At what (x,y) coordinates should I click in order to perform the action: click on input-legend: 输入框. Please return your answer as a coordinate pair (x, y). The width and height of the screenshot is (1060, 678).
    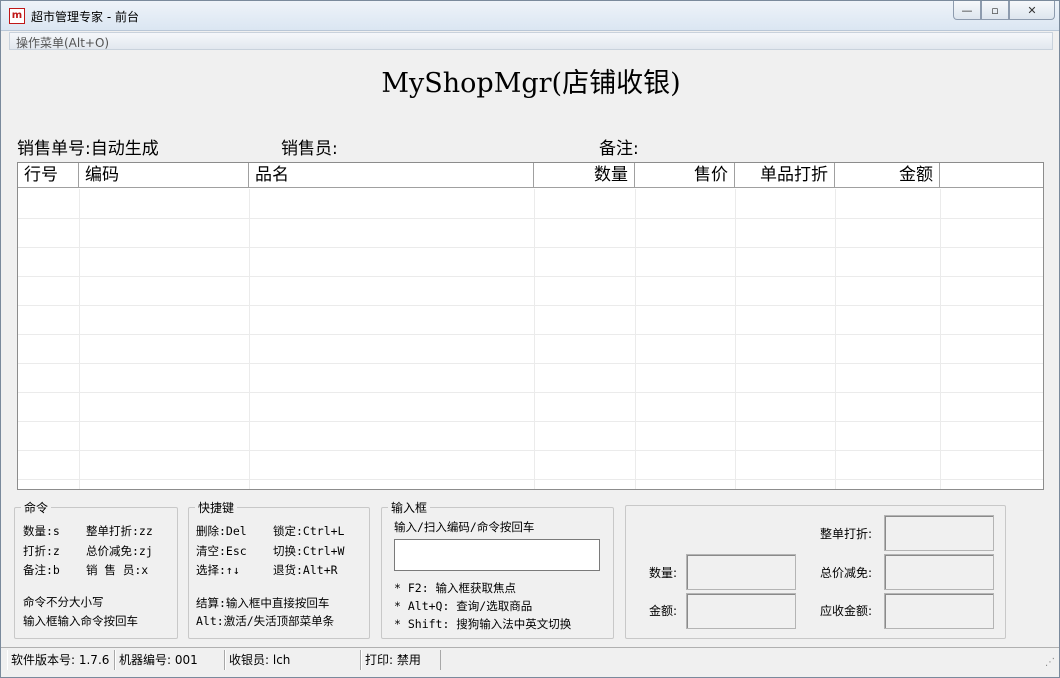
    Looking at the image, I should click on (409, 508).